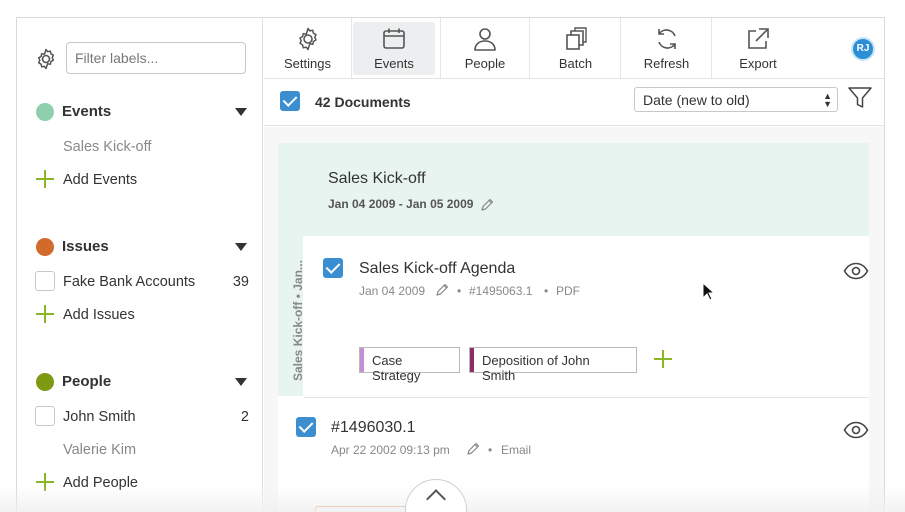 The image size is (905, 512). Describe the element at coordinates (107, 147) in the screenshot. I see `label-item-text: Sales Kick-off` at that location.